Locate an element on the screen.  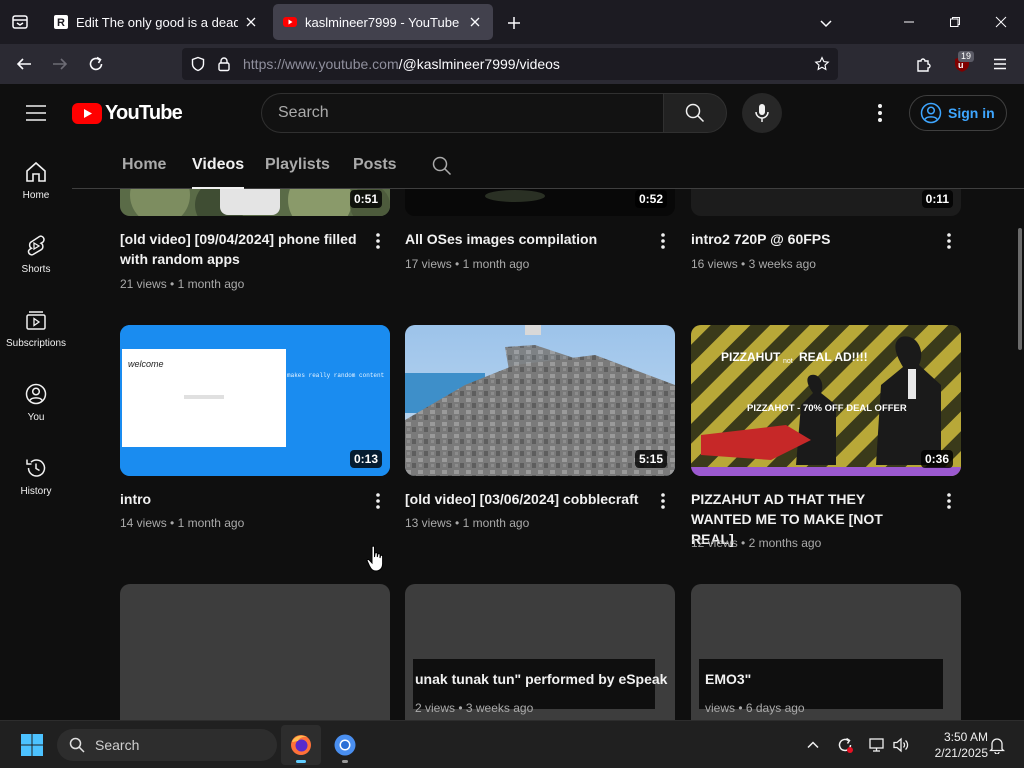
overlay-title-fragment: EMO3" is located at coordinates (728, 679).